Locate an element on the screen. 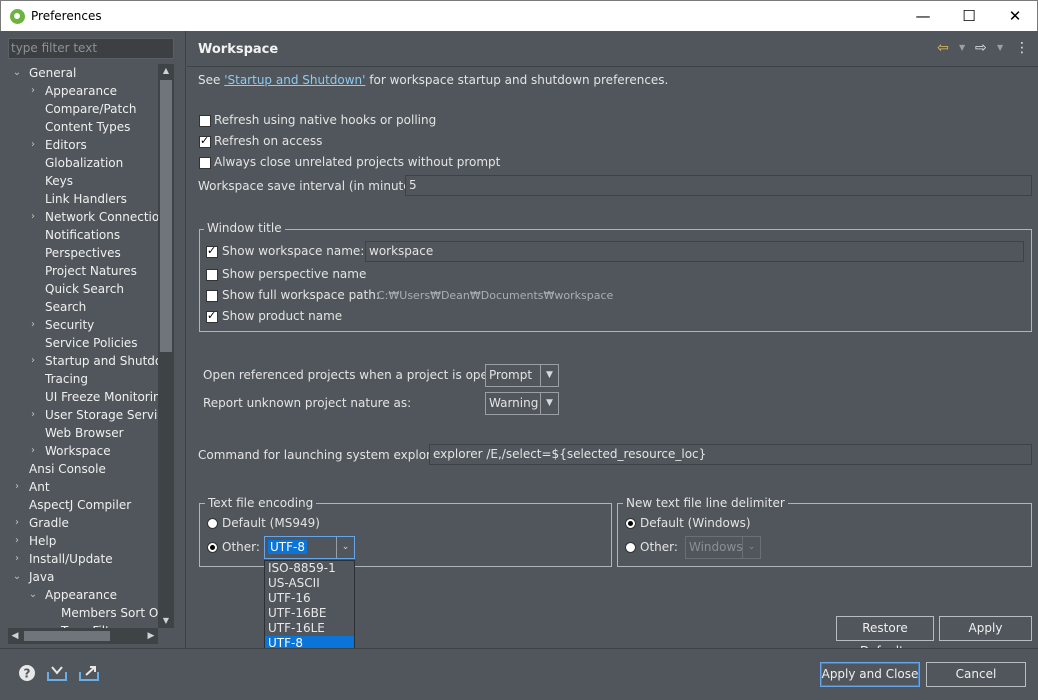 The image size is (1038, 700). tree-item: ⌄ Appearance is located at coordinates (83, 595).